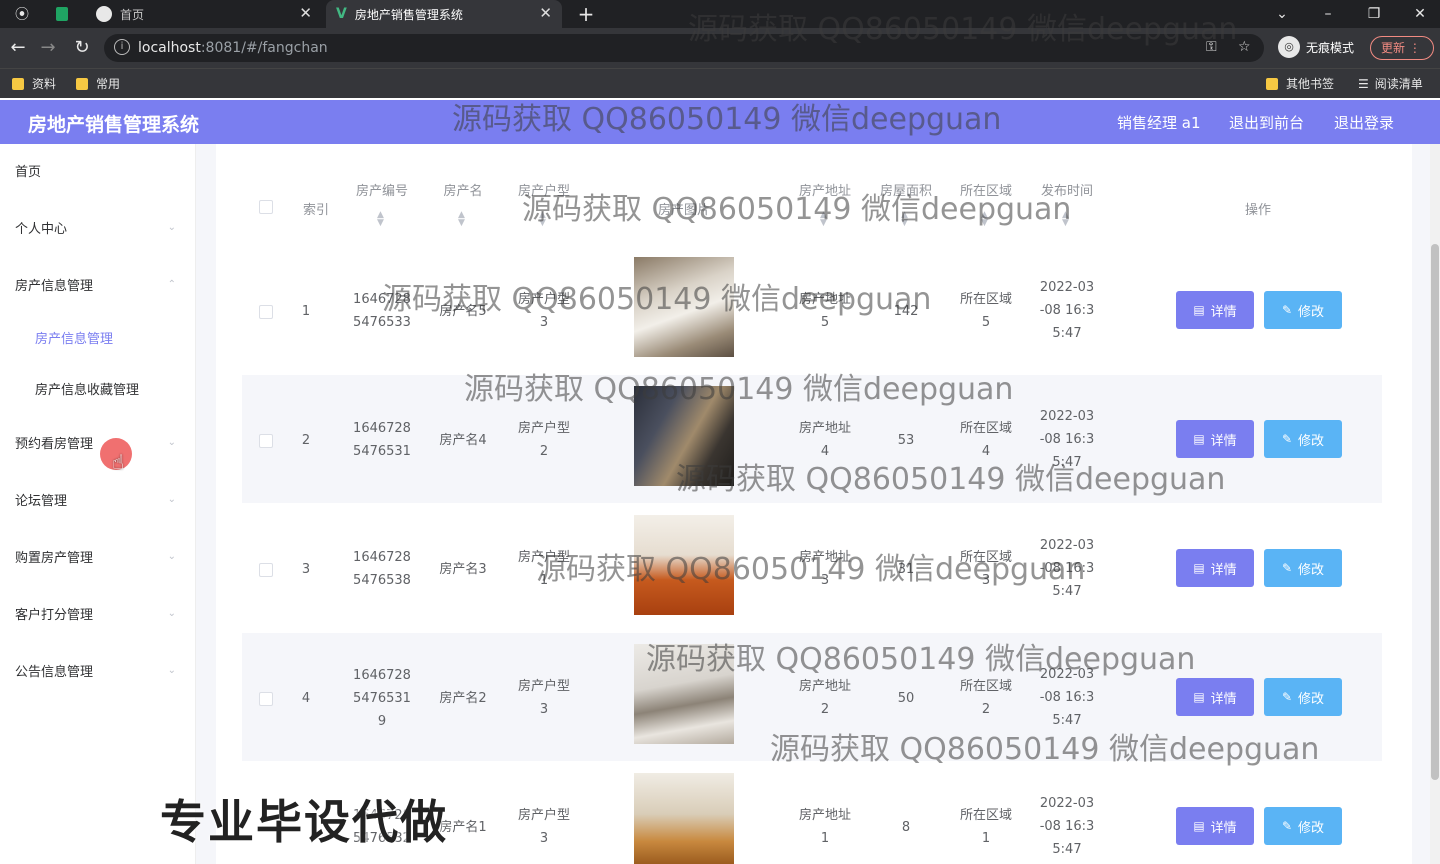 This screenshot has width=1440, height=864. What do you see at coordinates (171, 284) in the screenshot?
I see `chevron-up-icon: ⌃` at bounding box center [171, 284].